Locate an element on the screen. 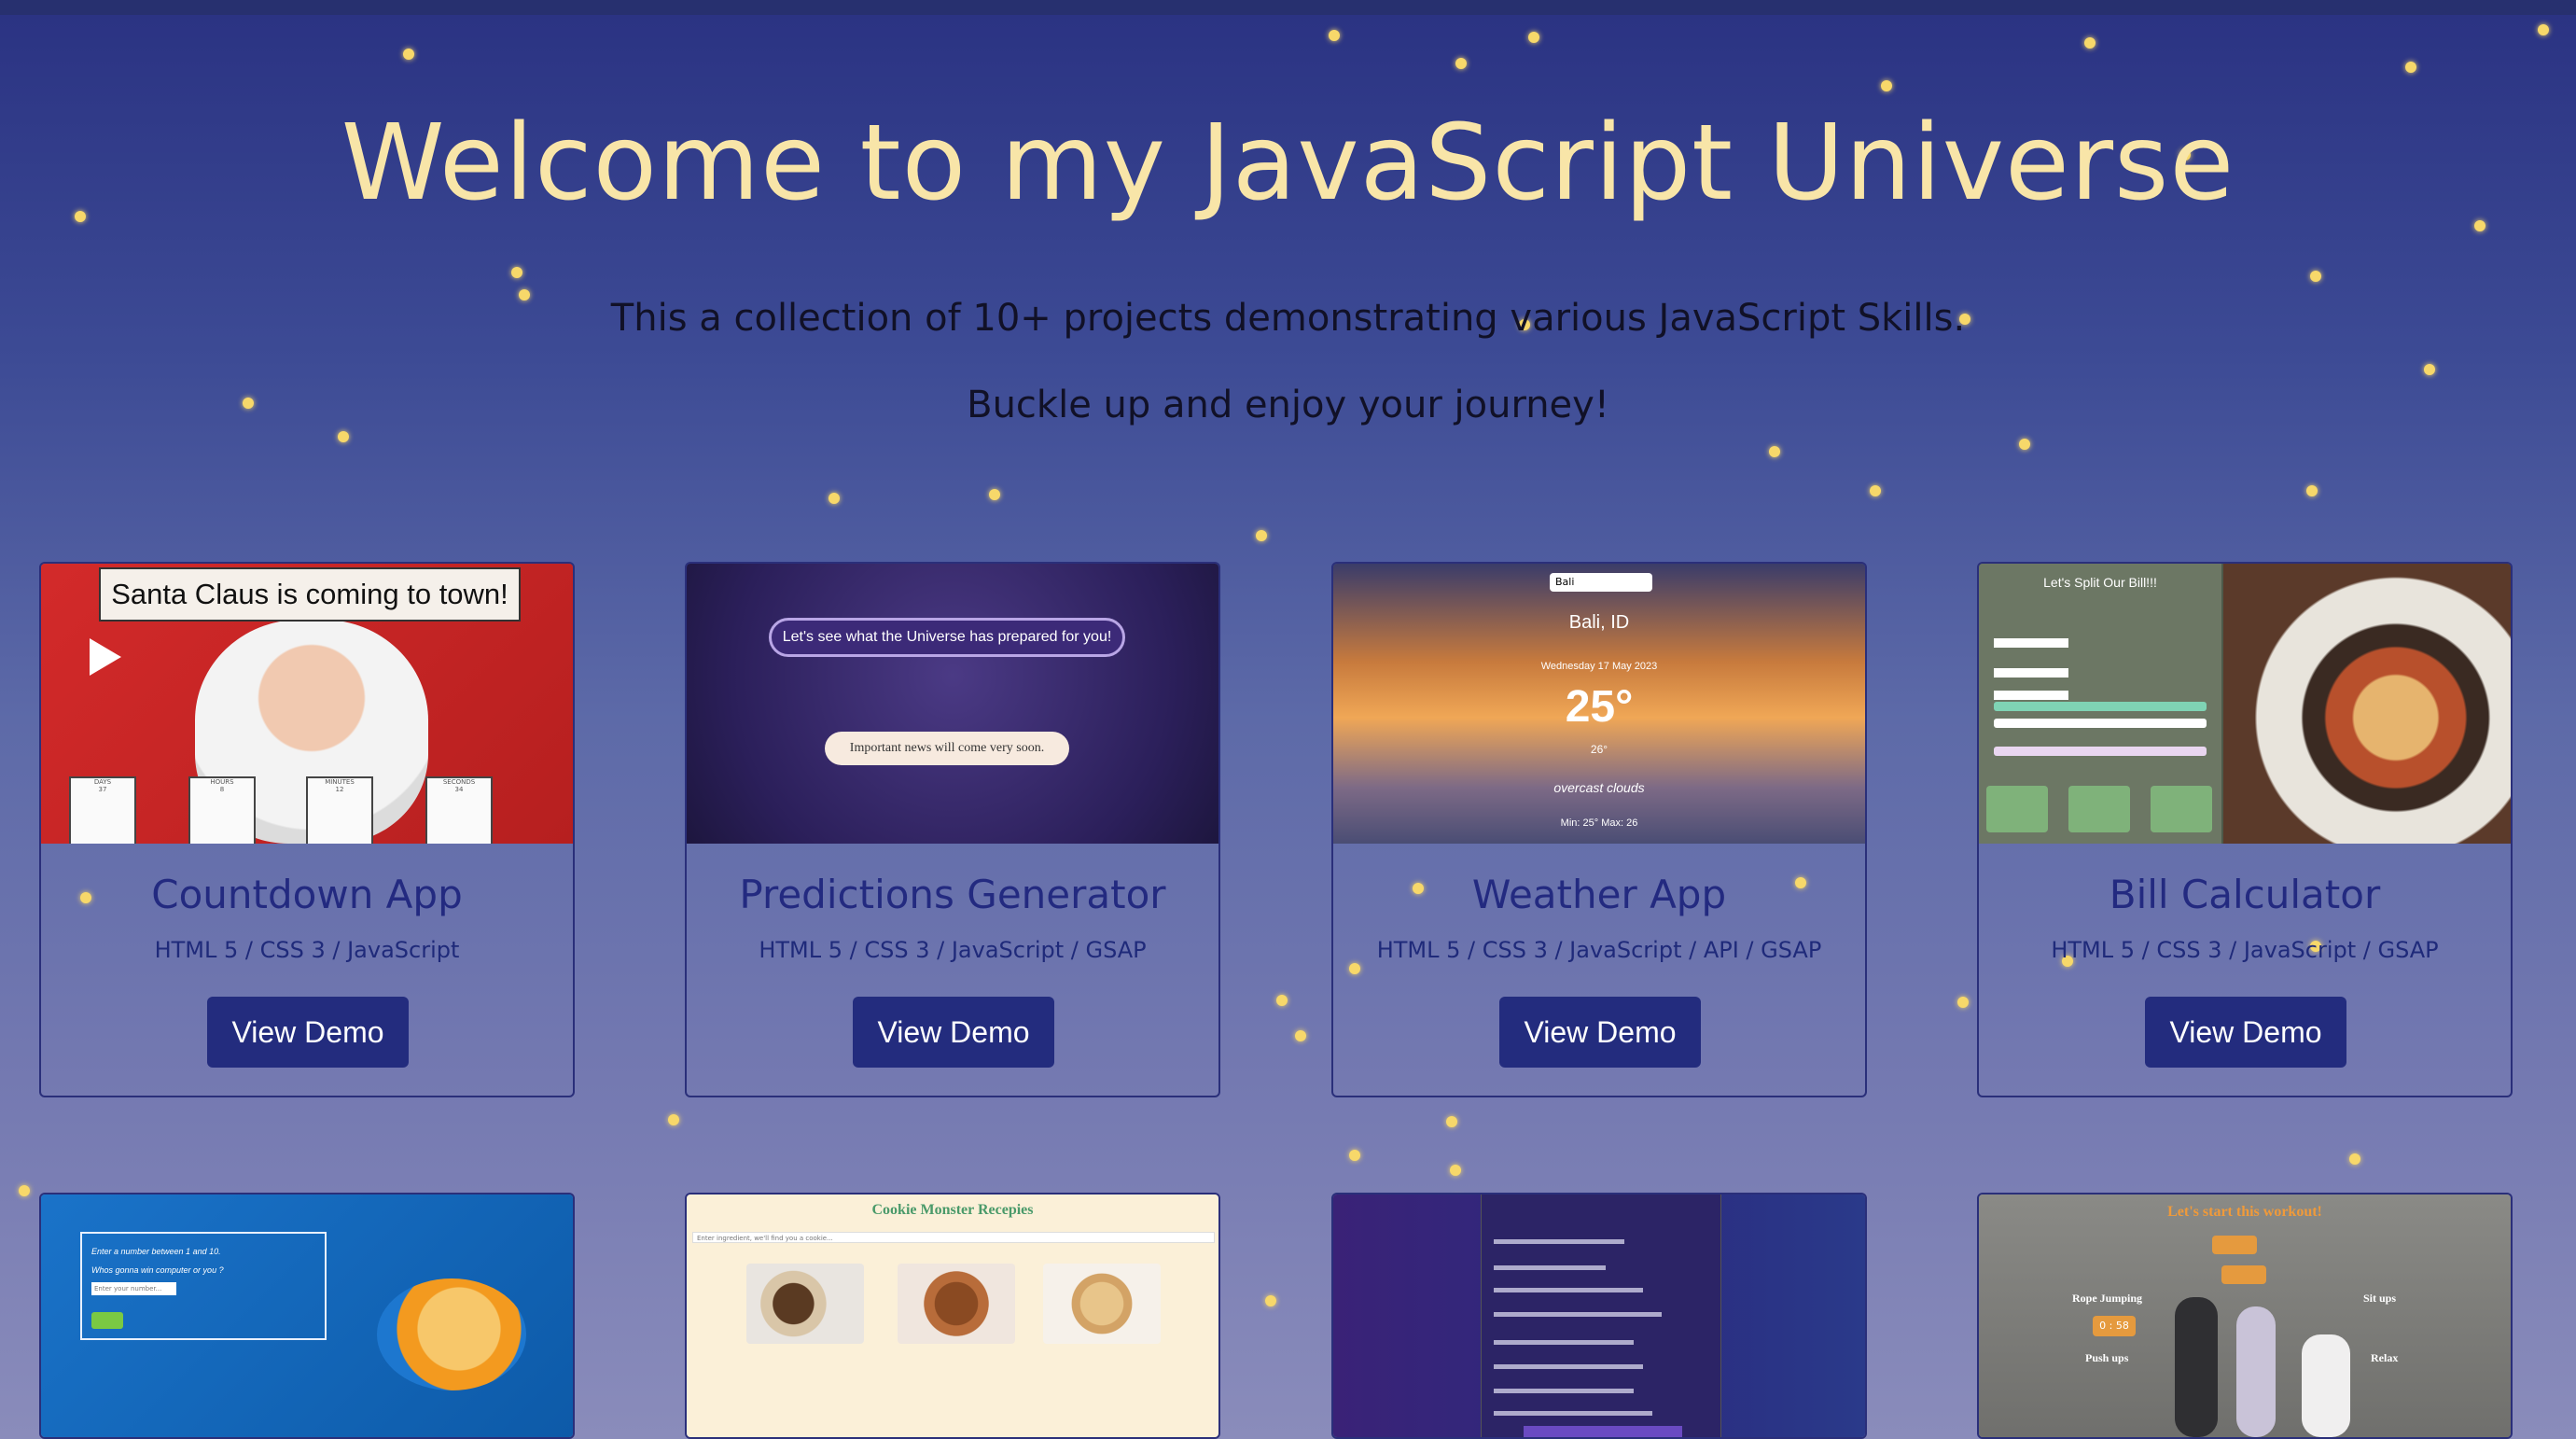 The width and height of the screenshot is (2576, 1439). project-name: Predictions Generator is located at coordinates (952, 894).